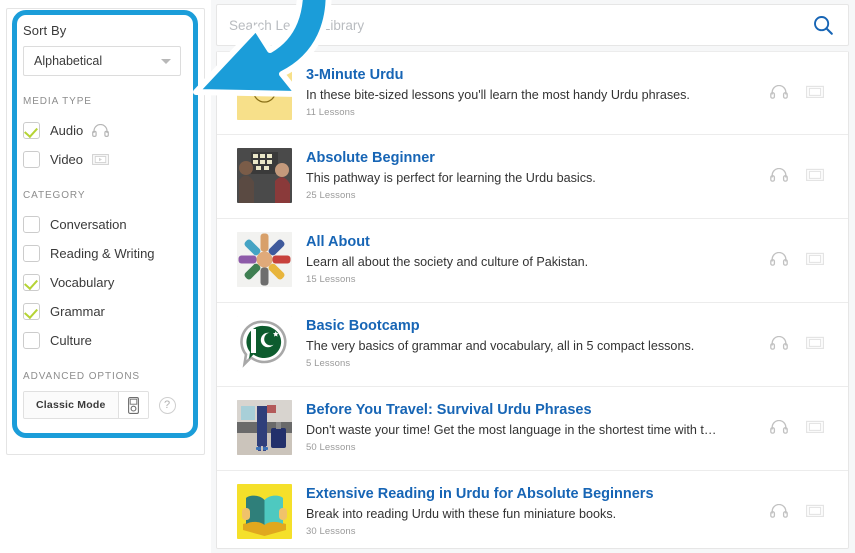  What do you see at coordinates (71, 405) in the screenshot?
I see `classic-mode-label: Classic Mode` at bounding box center [71, 405].